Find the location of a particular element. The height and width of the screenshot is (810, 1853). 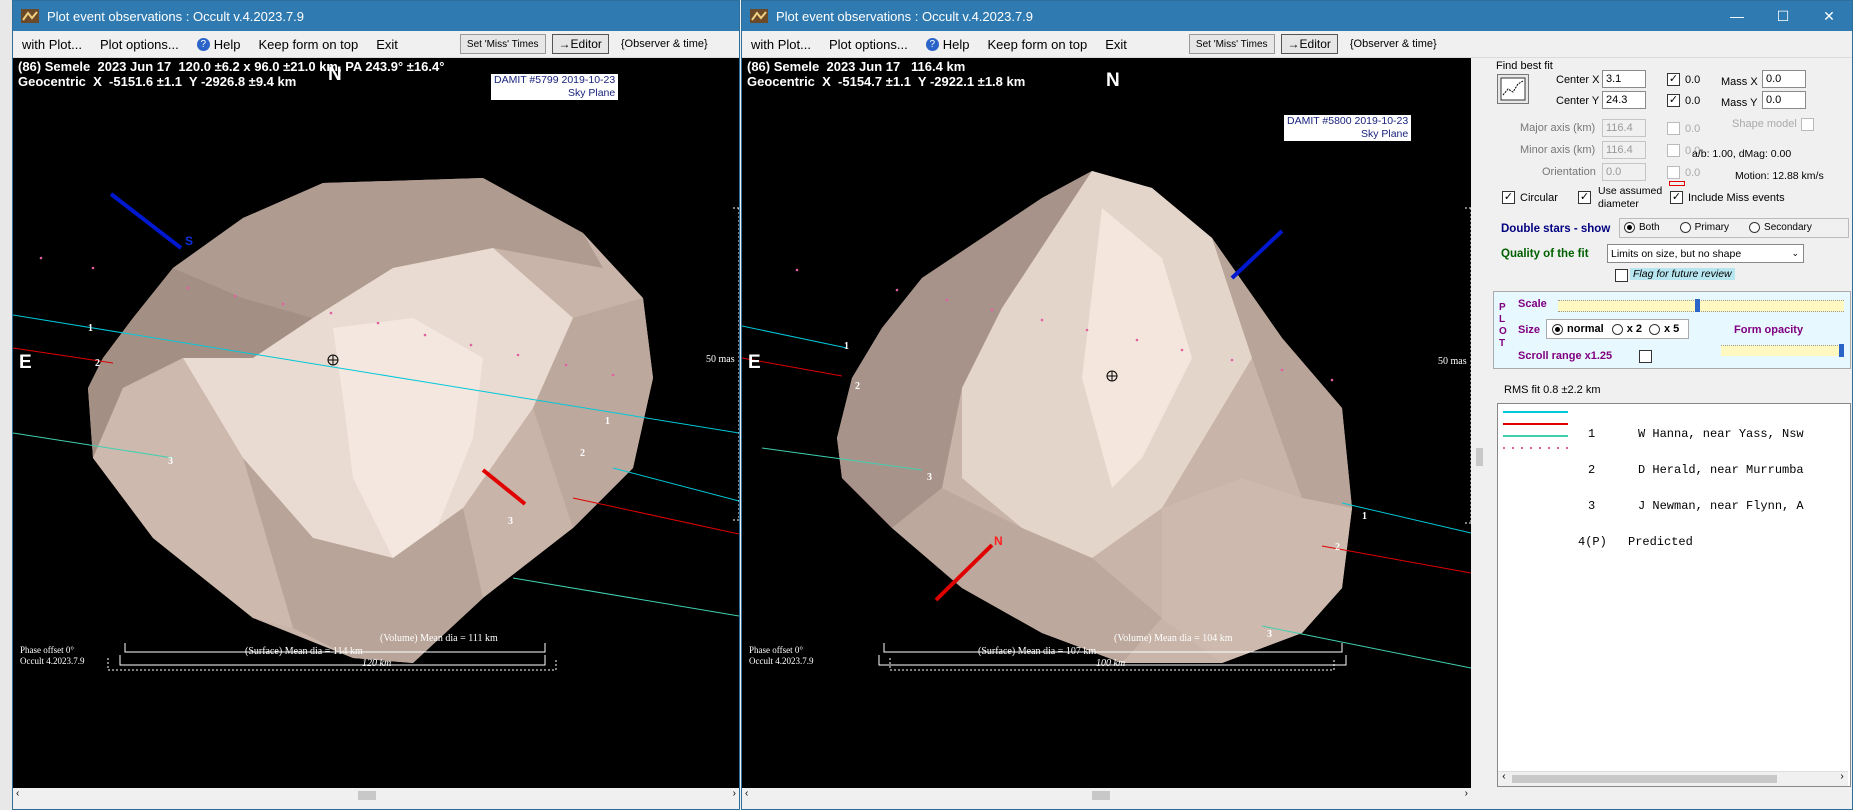

right-vscroll-thumb is located at coordinates (1479, 457).